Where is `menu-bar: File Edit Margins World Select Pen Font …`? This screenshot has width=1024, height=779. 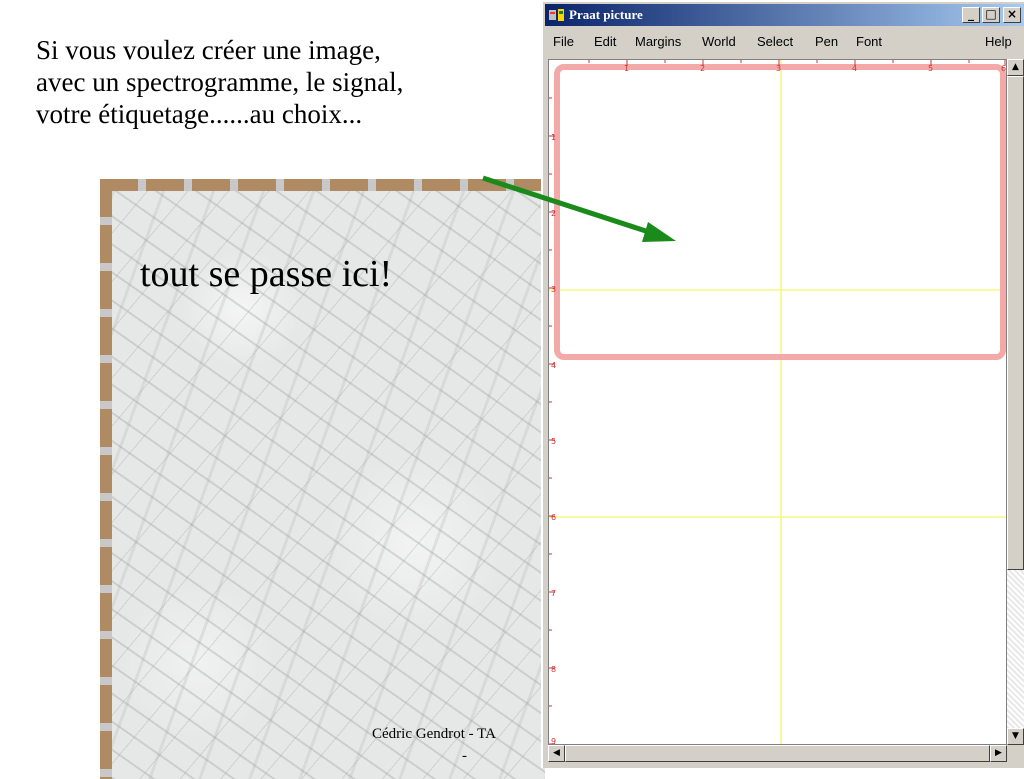 menu-bar: File Edit Margins World Select Pen Font … is located at coordinates (783, 41).